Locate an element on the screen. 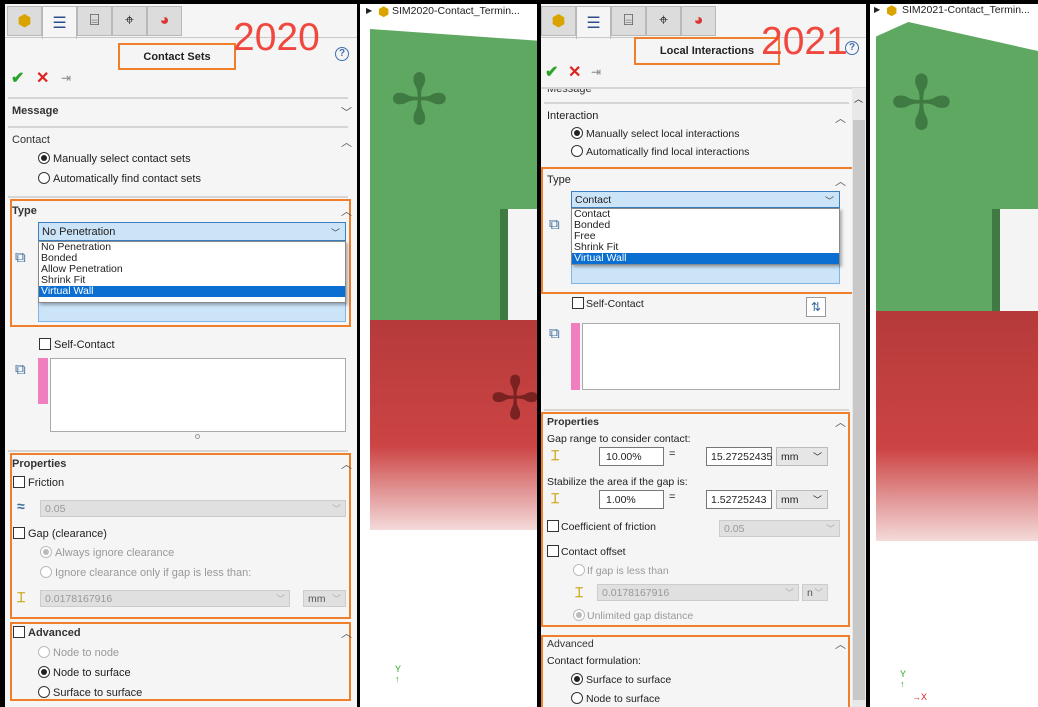 This screenshot has height=707, width=1038. radio-auto-label: Automatically find local interactions is located at coordinates (668, 152).